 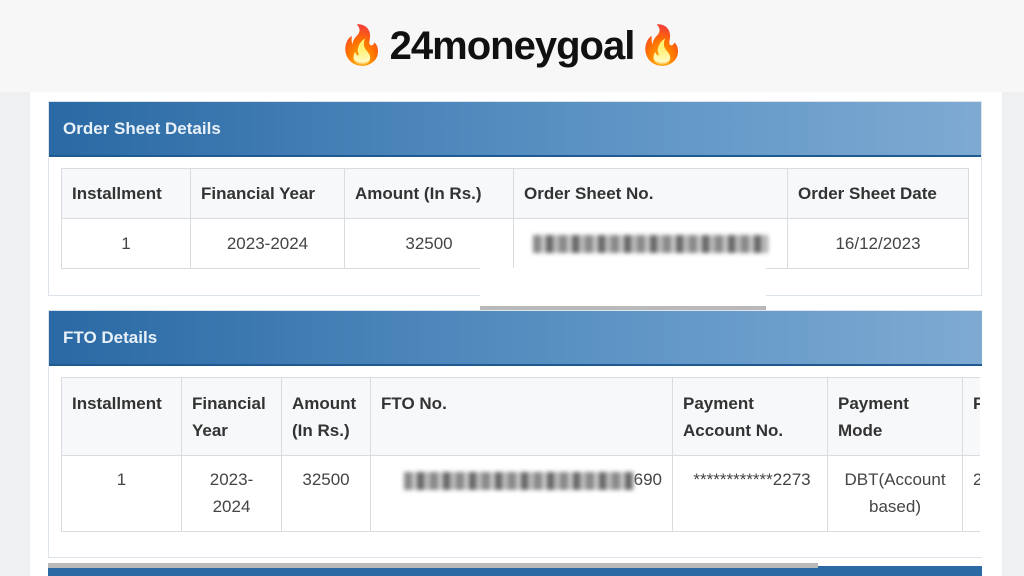 What do you see at coordinates (895, 416) in the screenshot?
I see `col-payment-mode: Payment Mode` at bounding box center [895, 416].